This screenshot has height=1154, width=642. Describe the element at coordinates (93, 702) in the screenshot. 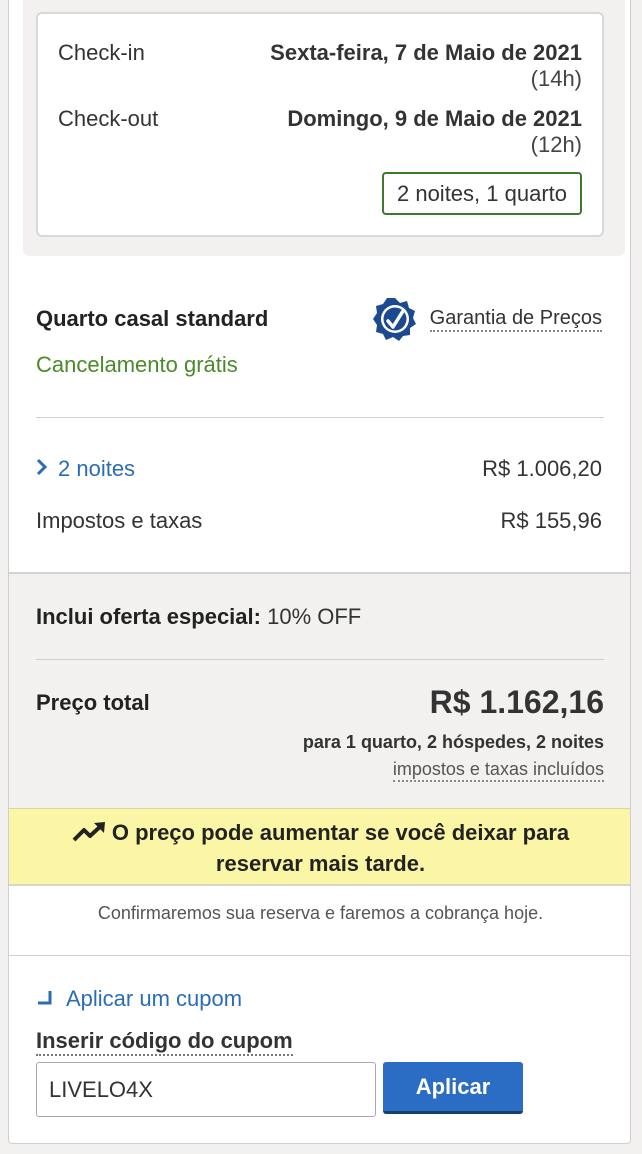

I see `total-label: Preço total` at that location.